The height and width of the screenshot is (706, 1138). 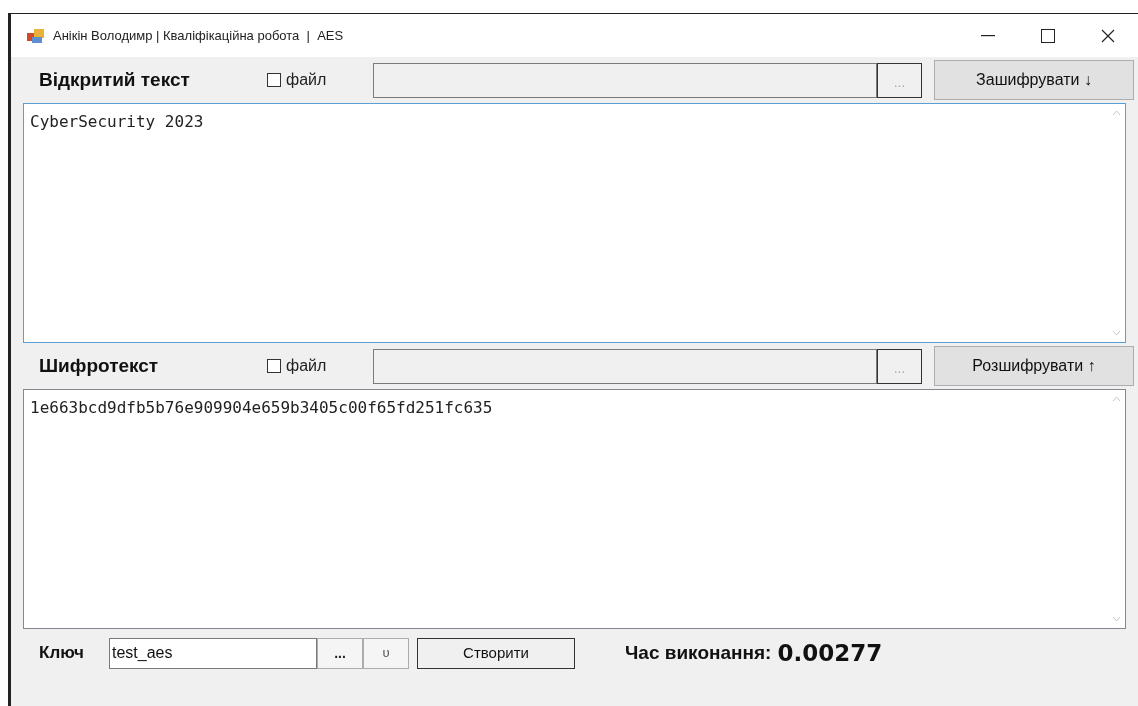 I want to click on close-icon, so click(x=1108, y=35).